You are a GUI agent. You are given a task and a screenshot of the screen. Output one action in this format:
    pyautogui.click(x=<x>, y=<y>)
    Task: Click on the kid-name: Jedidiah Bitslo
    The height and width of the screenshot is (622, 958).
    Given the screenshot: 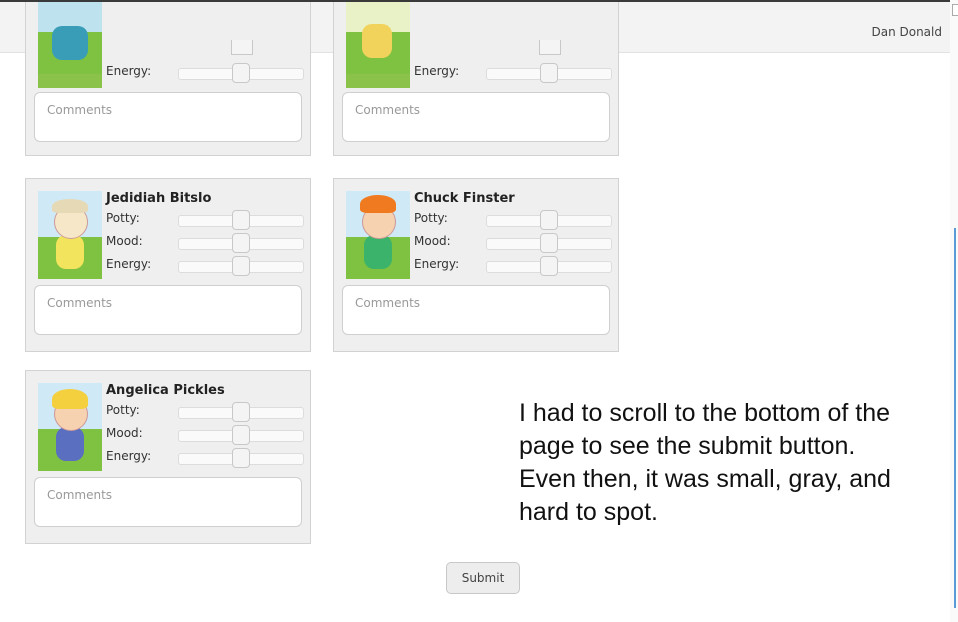 What is the action you would take?
    pyautogui.click(x=159, y=198)
    